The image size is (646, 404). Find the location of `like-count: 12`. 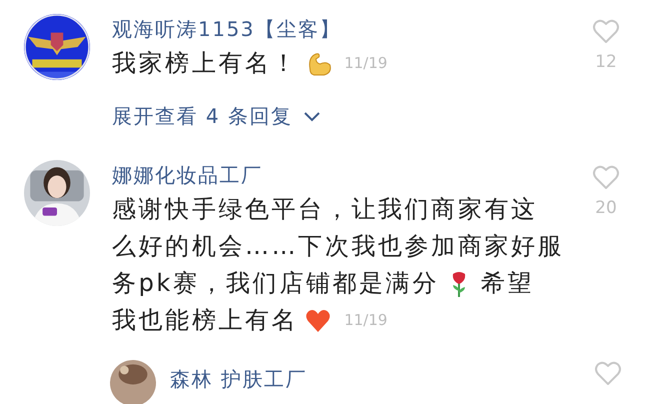

like-count: 12 is located at coordinates (606, 62).